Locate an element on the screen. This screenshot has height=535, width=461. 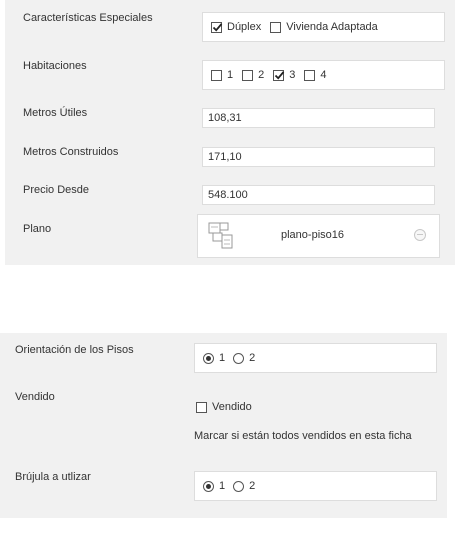
vendido-checkbox is located at coordinates (201, 407).